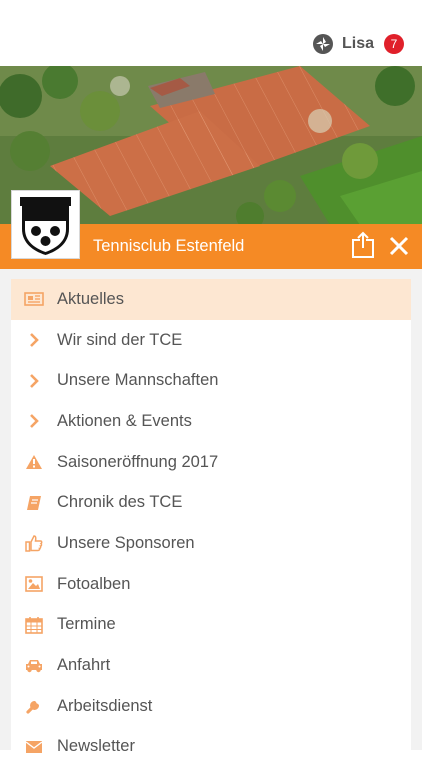 This screenshot has width=422, height=767. I want to click on notification-badge: 7, so click(394, 44).